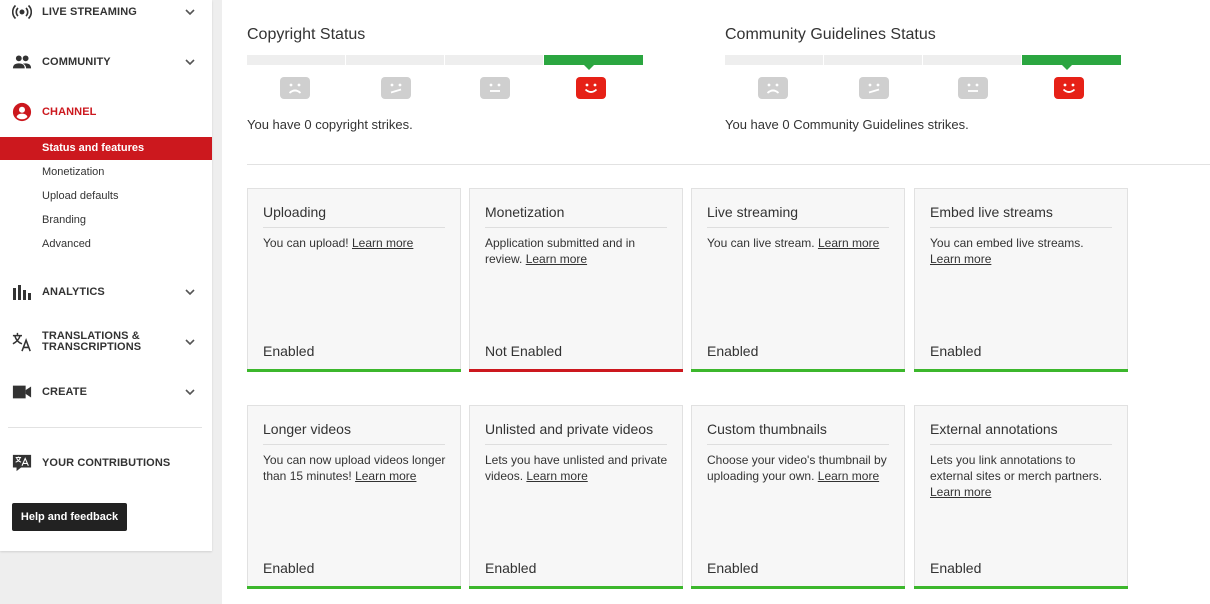 This screenshot has height=604, width=1210. I want to click on feature-card-title: External annotations, so click(1021, 433).